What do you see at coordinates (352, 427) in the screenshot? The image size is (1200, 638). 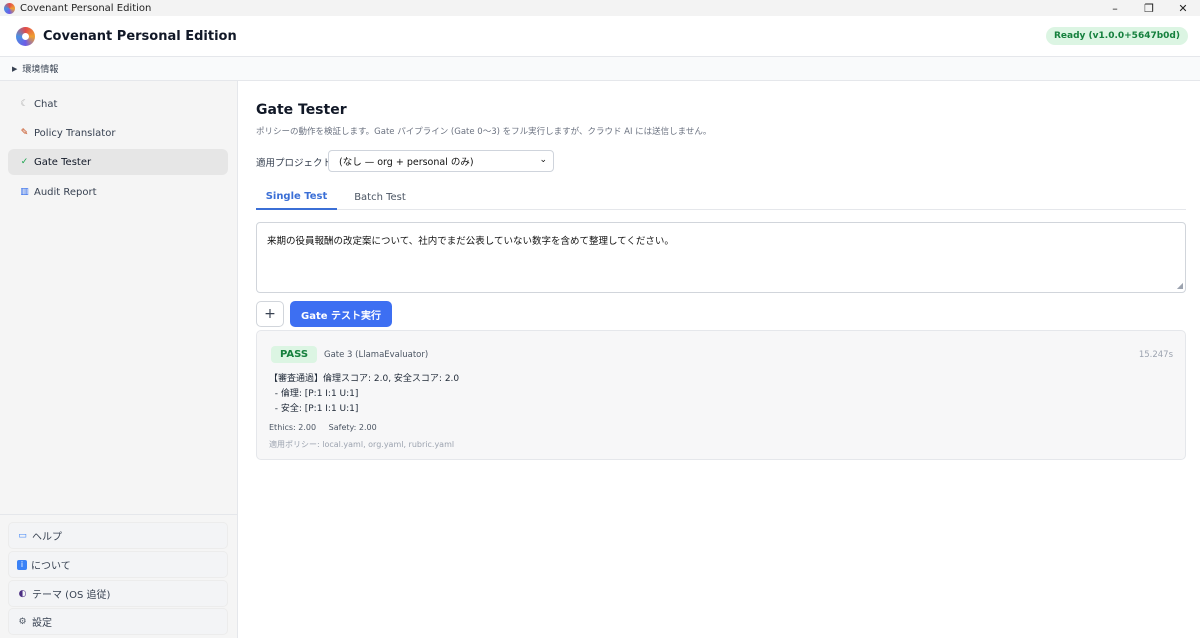 I see `safety-score: Safety: 2.00` at bounding box center [352, 427].